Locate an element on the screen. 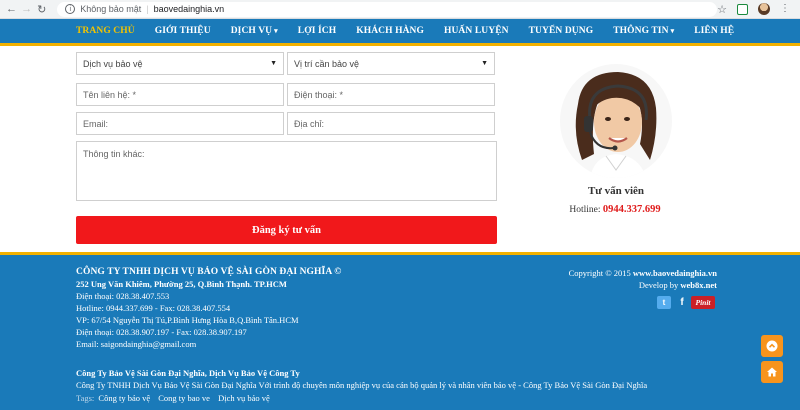 Image resolution: width=800 pixels, height=410 pixels. info-icon: i is located at coordinates (70, 9).